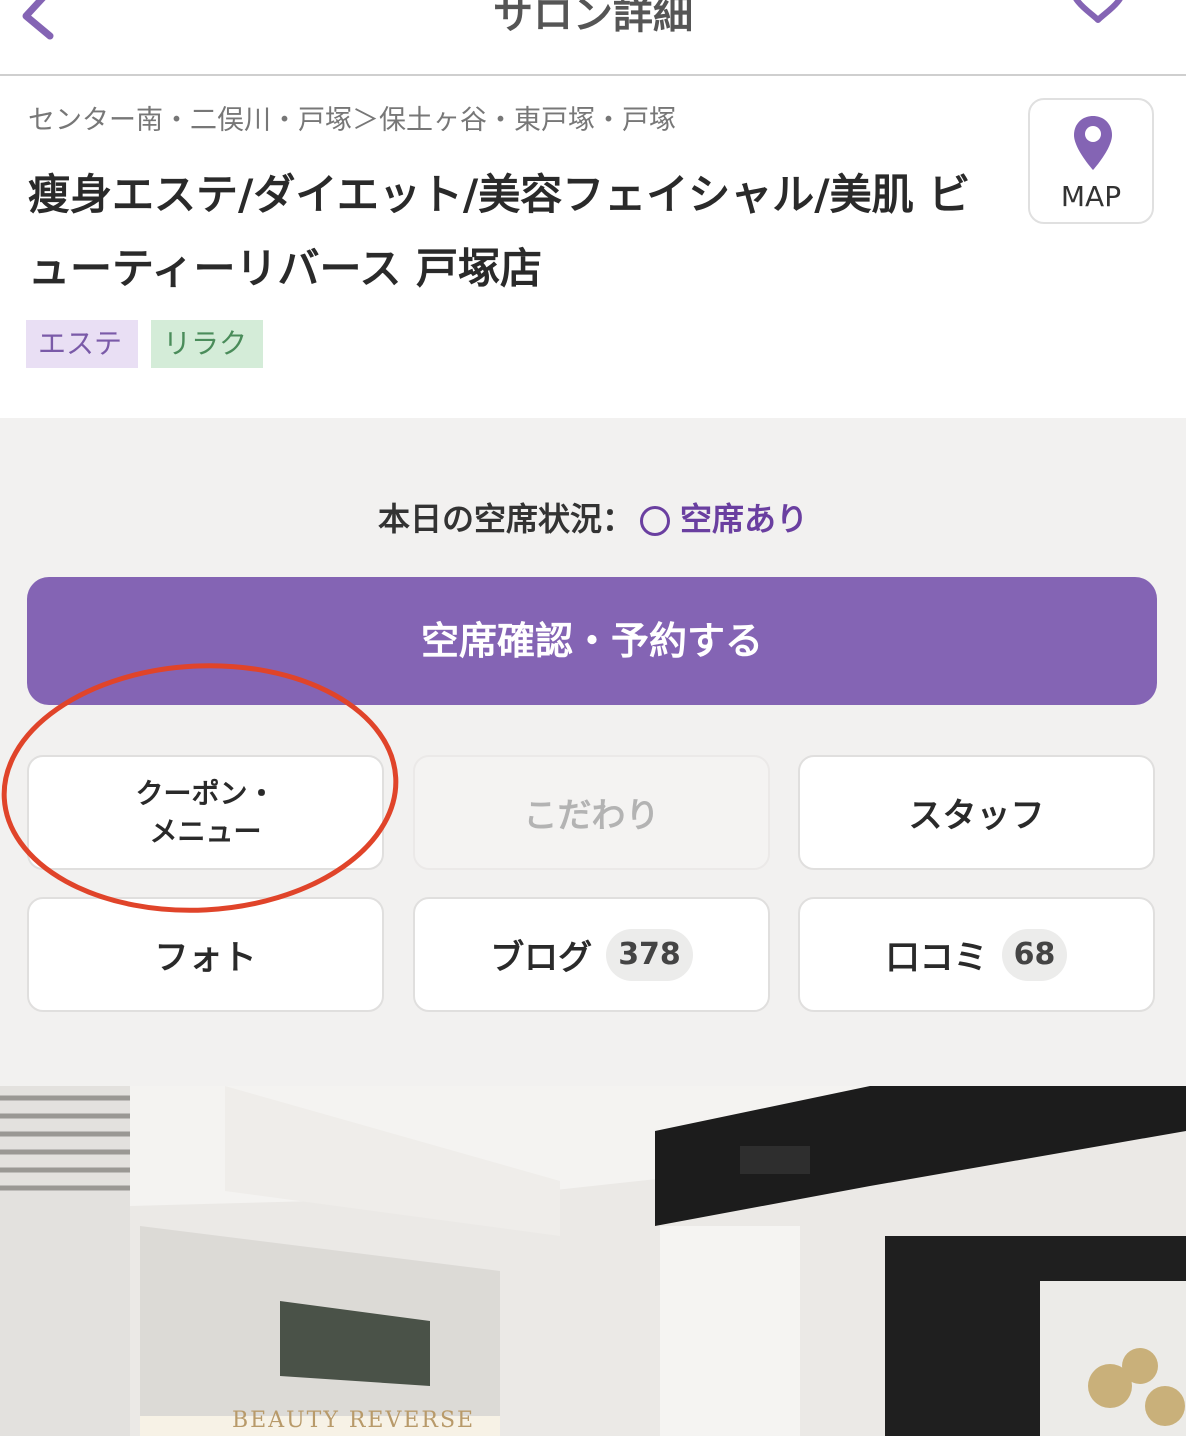 This screenshot has width=1186, height=1436. I want to click on favorite-button, so click(1098, 21).